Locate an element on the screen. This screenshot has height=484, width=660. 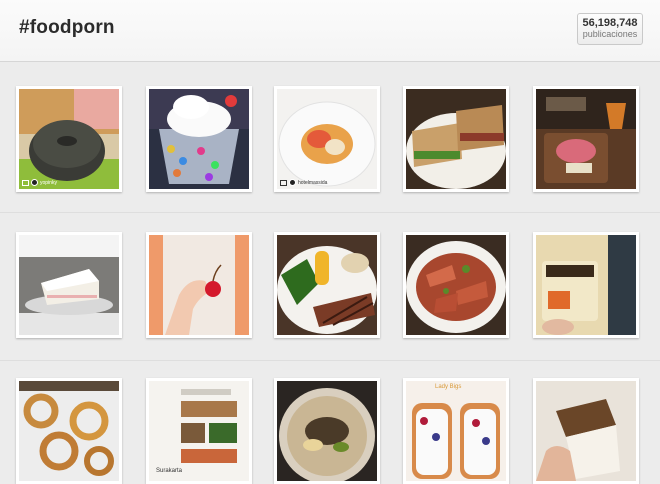
user-badge: yopinky is located at coordinates (39, 182).